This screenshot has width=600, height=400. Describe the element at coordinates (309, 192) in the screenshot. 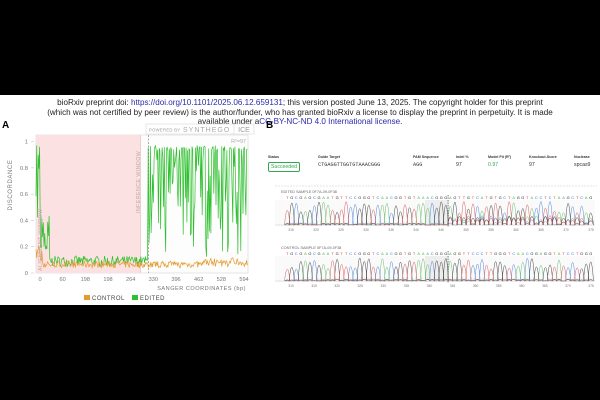

I see `edited-trace-title: EDITED SAMPLE 0F7A-09-0F38` at that location.